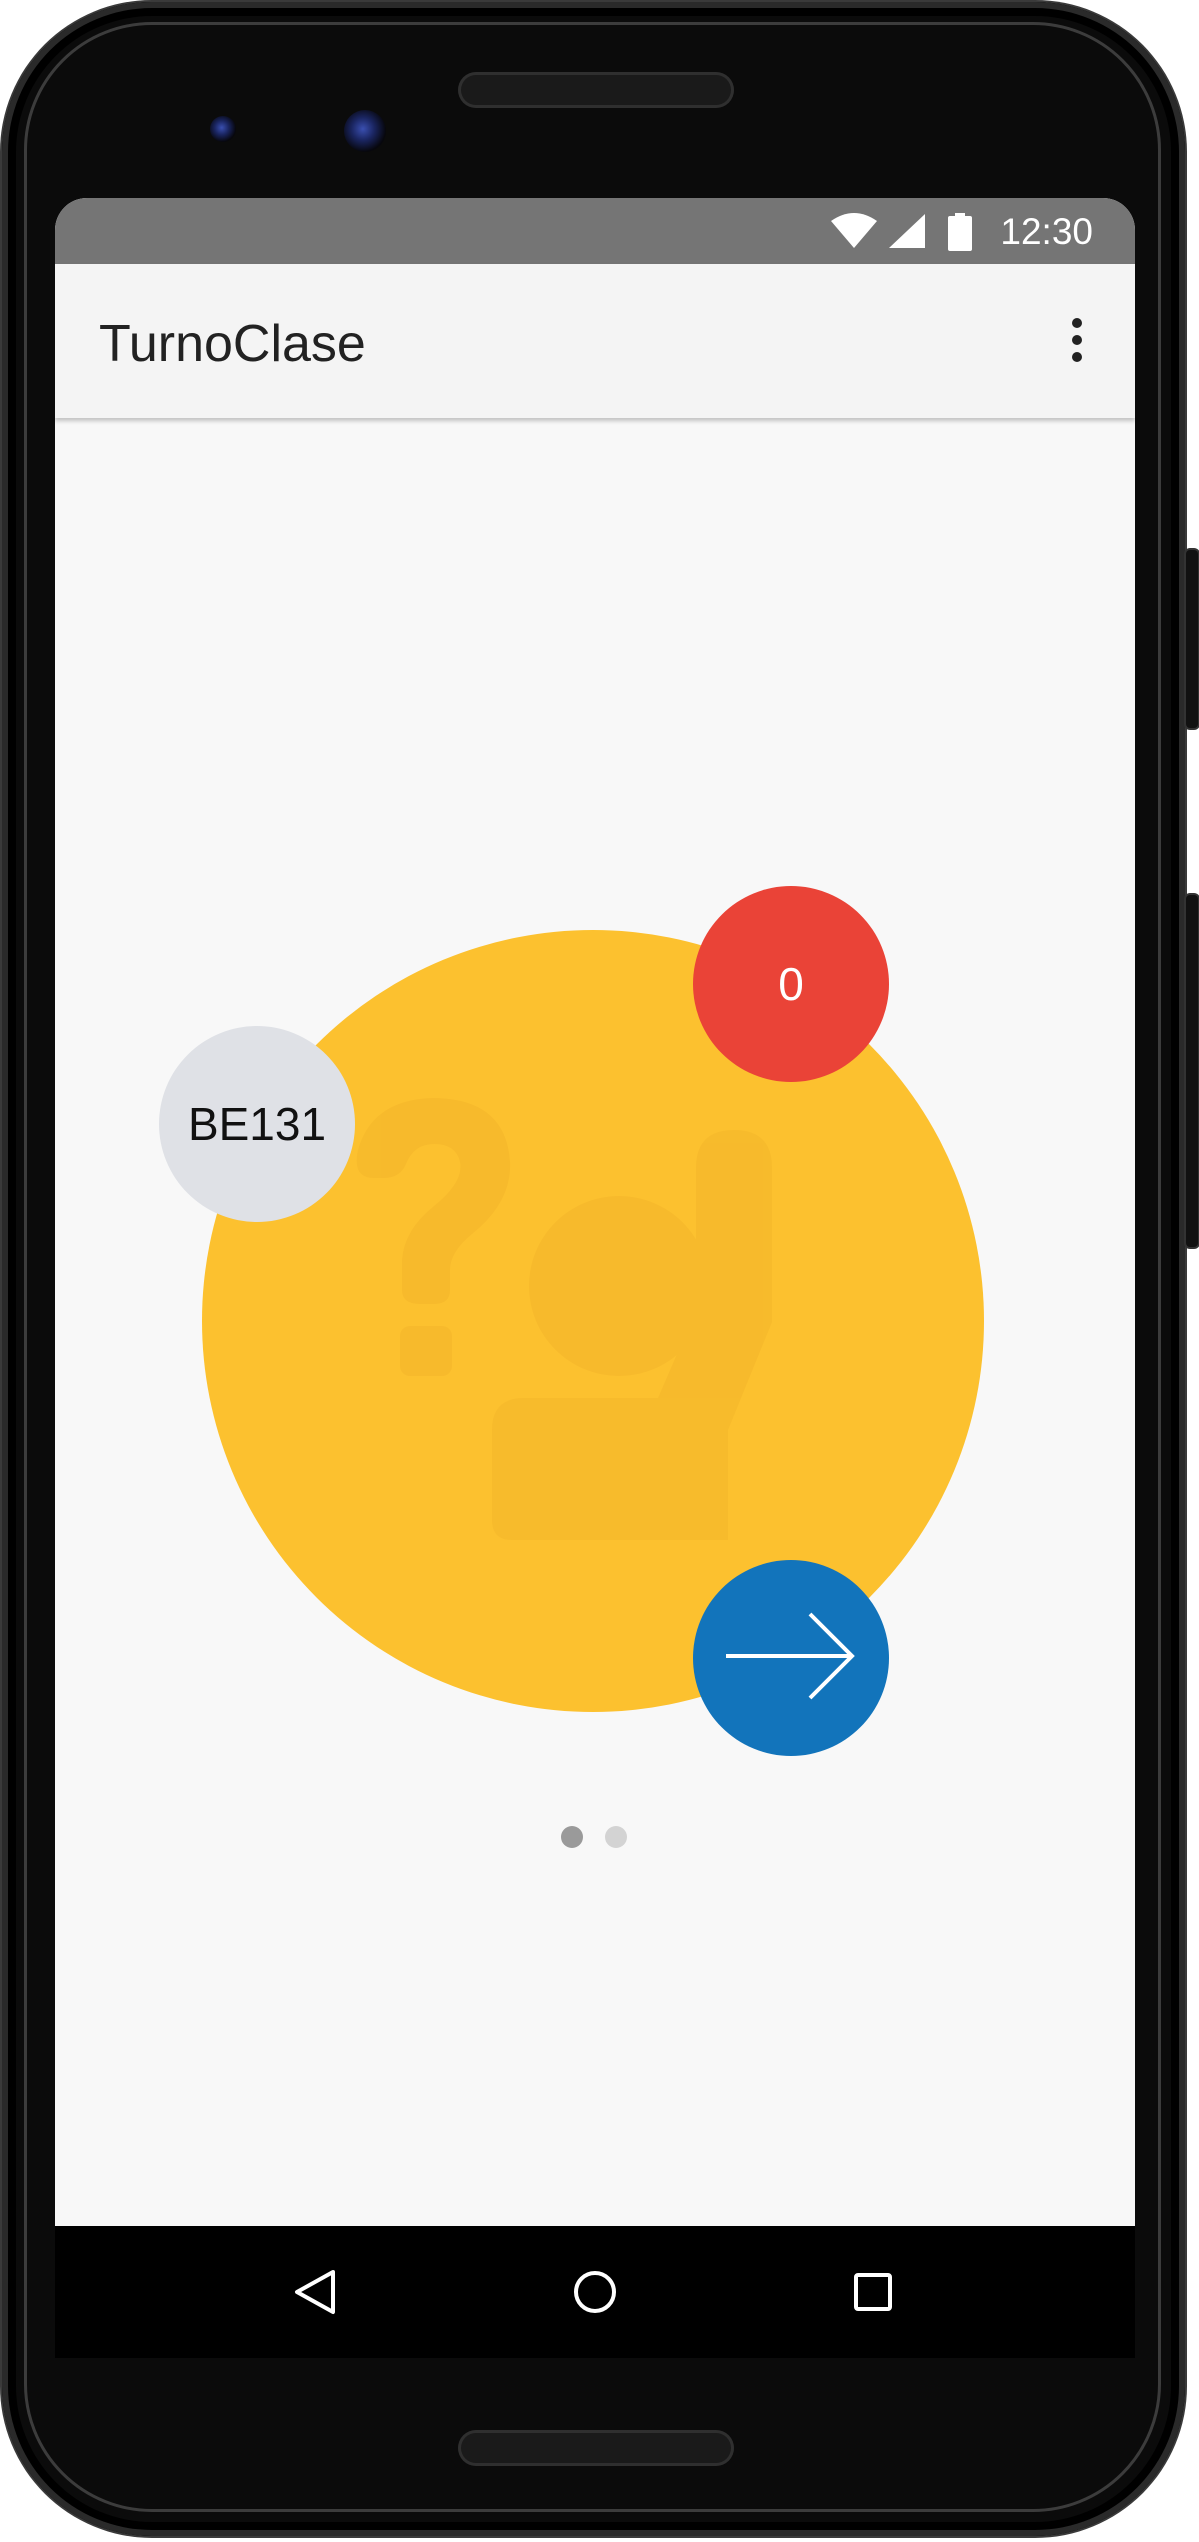  I want to click on recents-icon, so click(873, 2292).